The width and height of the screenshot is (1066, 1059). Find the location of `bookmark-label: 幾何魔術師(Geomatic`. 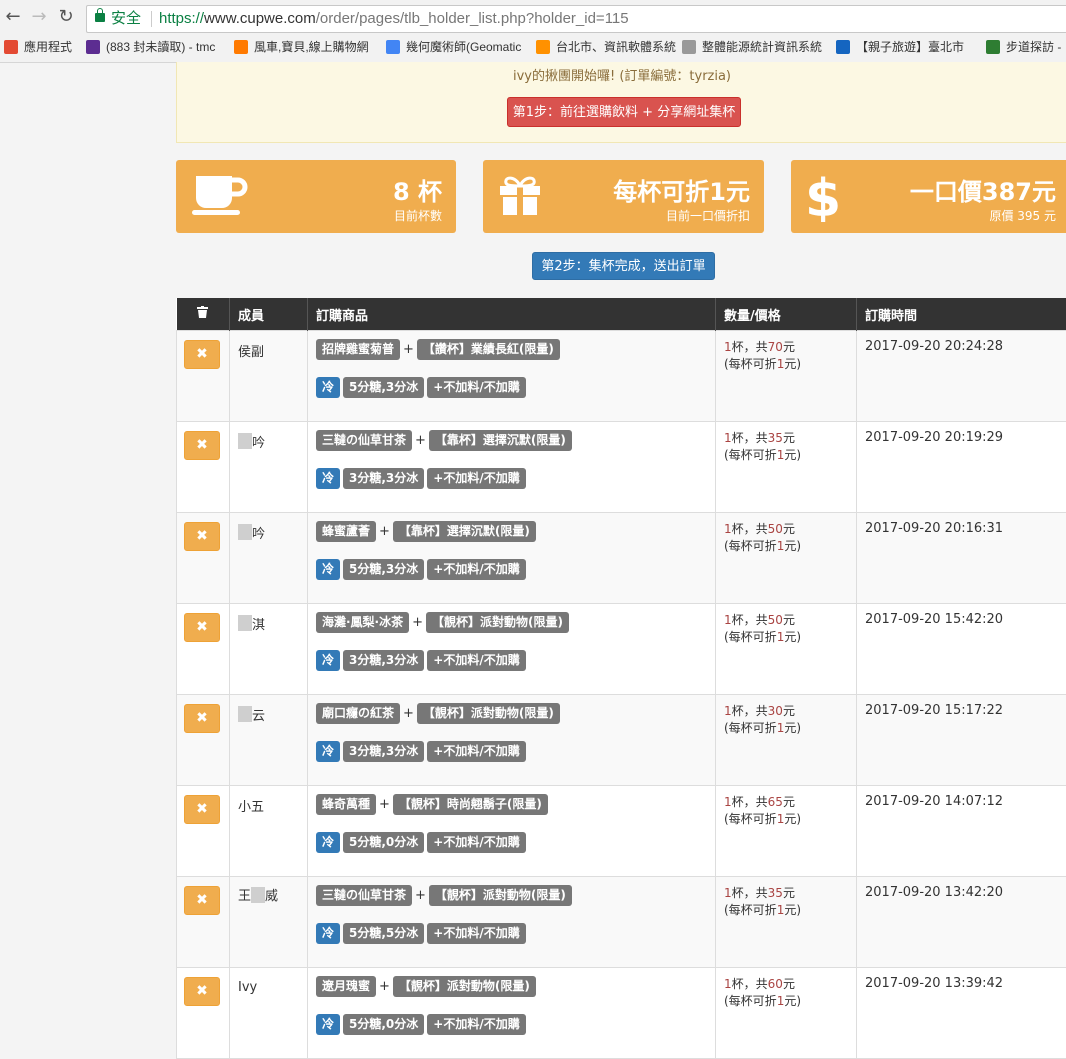

bookmark-label: 幾何魔術師(Geomatic is located at coordinates (463, 47).